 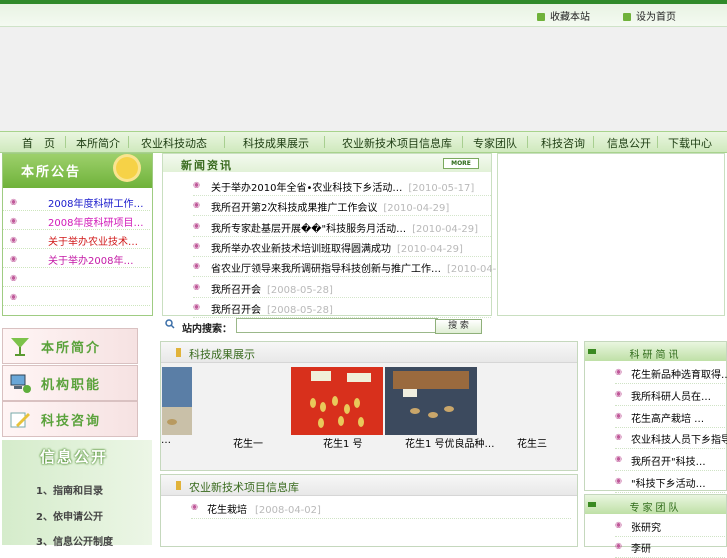 What do you see at coordinates (627, 17) in the screenshot?
I see `home-icon` at bounding box center [627, 17].